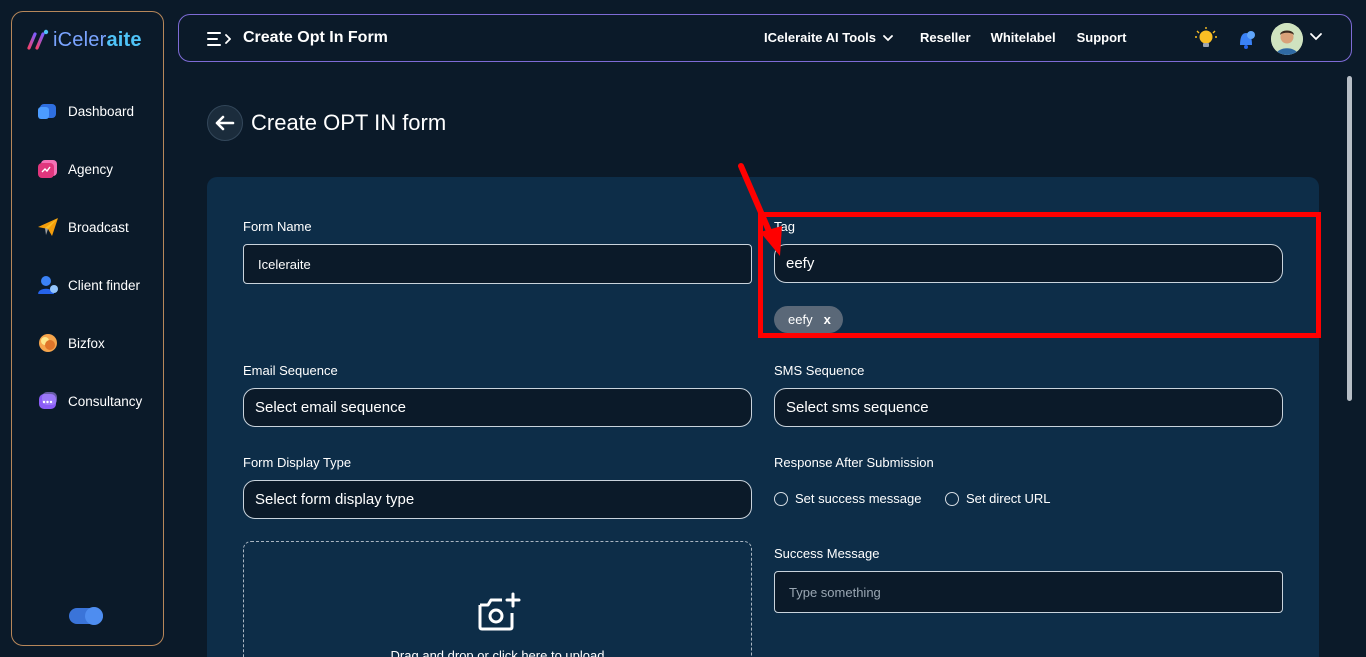 This screenshot has height=657, width=1366. Describe the element at coordinates (101, 111) in the screenshot. I see `sidebar-item-label: Dashboard` at that location.